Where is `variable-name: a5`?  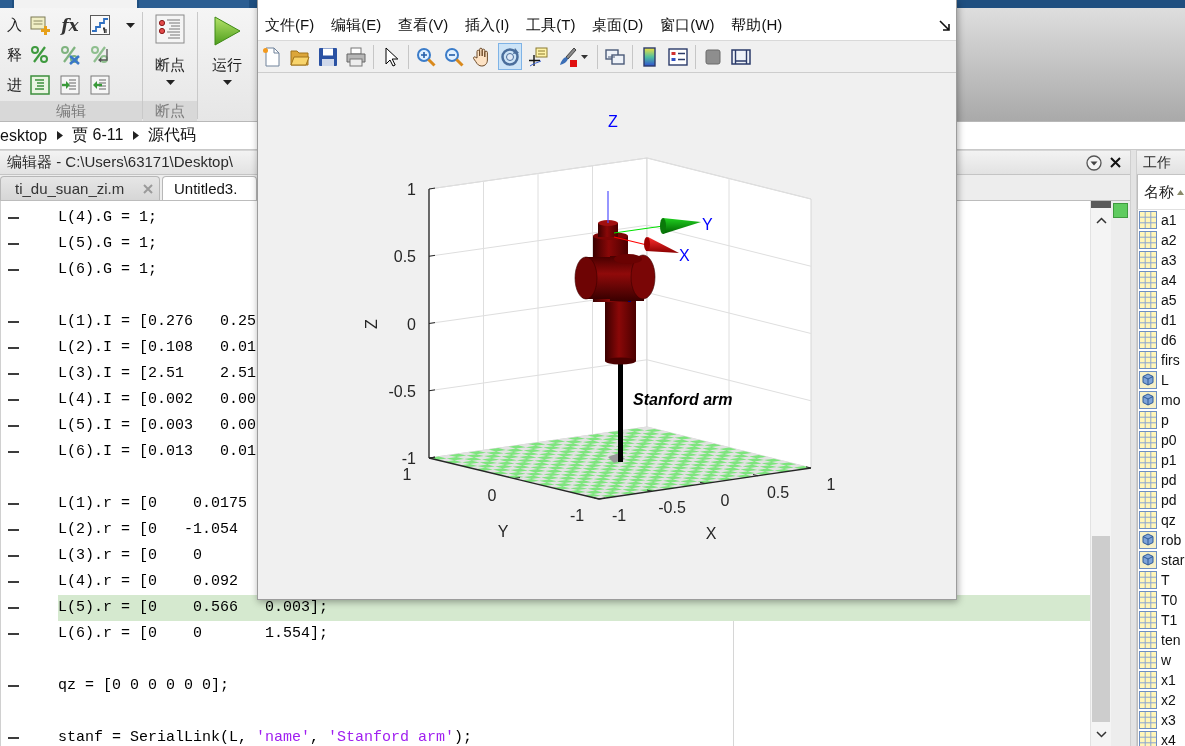
variable-name: a5 is located at coordinates (1169, 300).